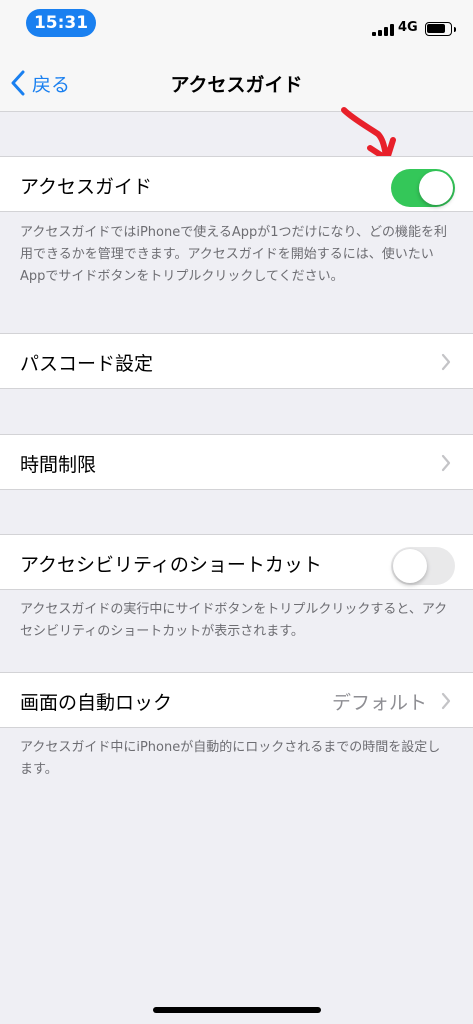 This screenshot has height=1024, width=473. What do you see at coordinates (86, 187) in the screenshot?
I see `guided-access-label: アクセスガイド` at bounding box center [86, 187].